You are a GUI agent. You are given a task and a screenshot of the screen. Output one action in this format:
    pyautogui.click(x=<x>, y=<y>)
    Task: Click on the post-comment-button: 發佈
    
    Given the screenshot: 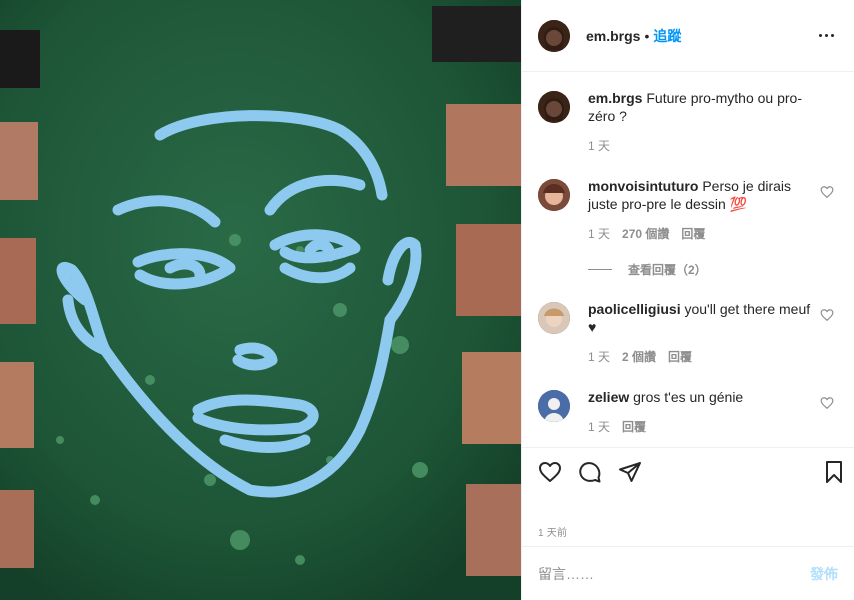 What is the action you would take?
    pyautogui.click(x=824, y=574)
    